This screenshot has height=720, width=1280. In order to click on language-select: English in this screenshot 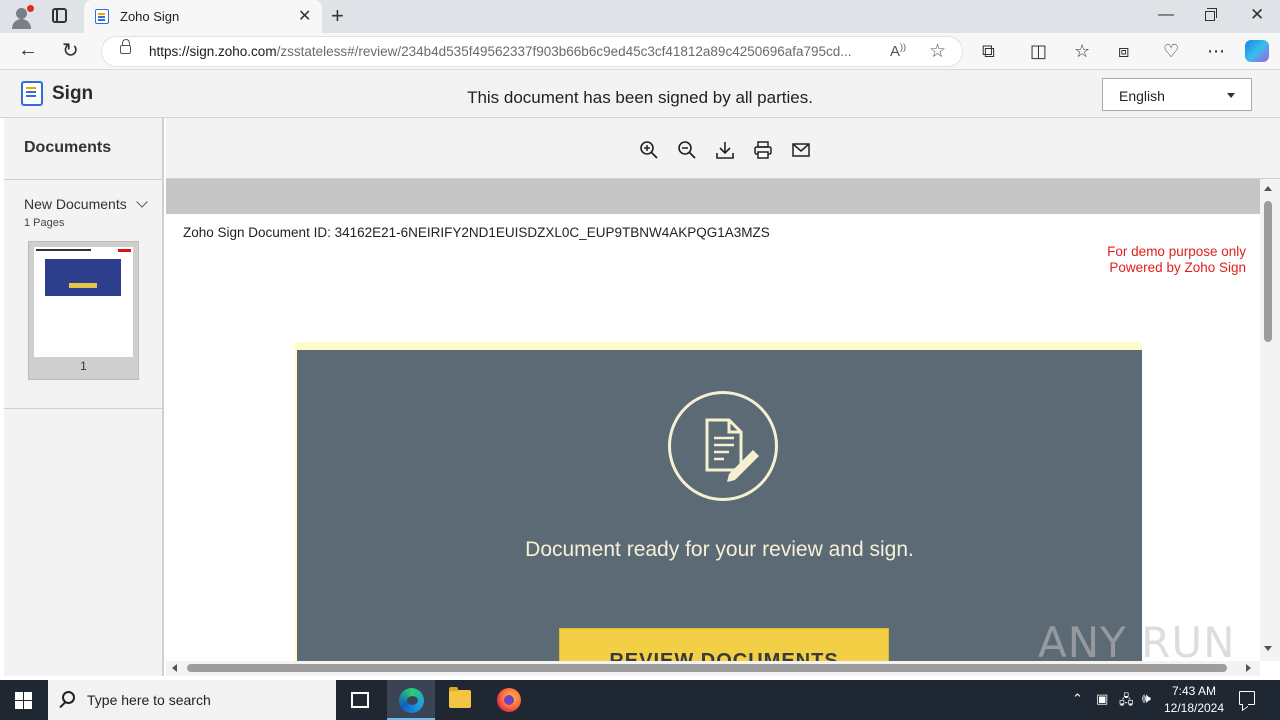, I will do `click(1177, 94)`.